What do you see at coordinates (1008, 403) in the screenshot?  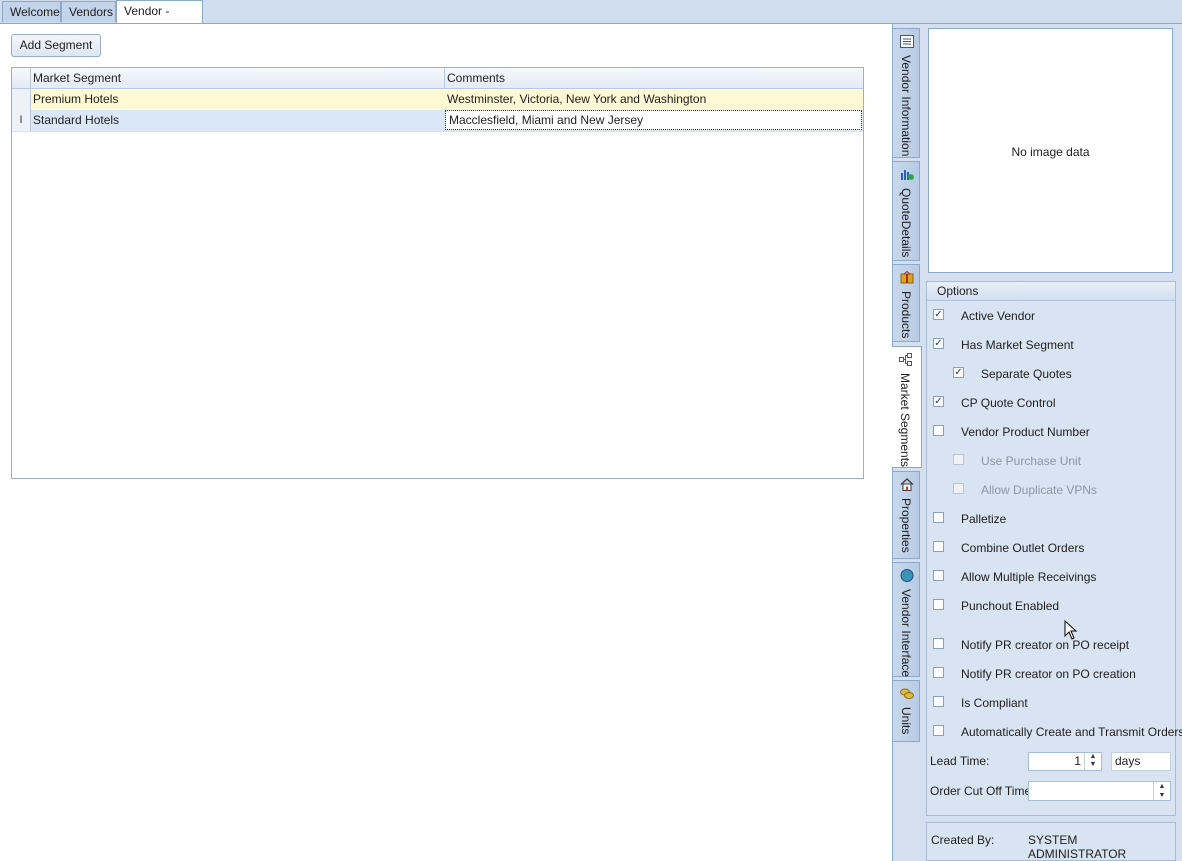 I see `option-label: CP Quote Control` at bounding box center [1008, 403].